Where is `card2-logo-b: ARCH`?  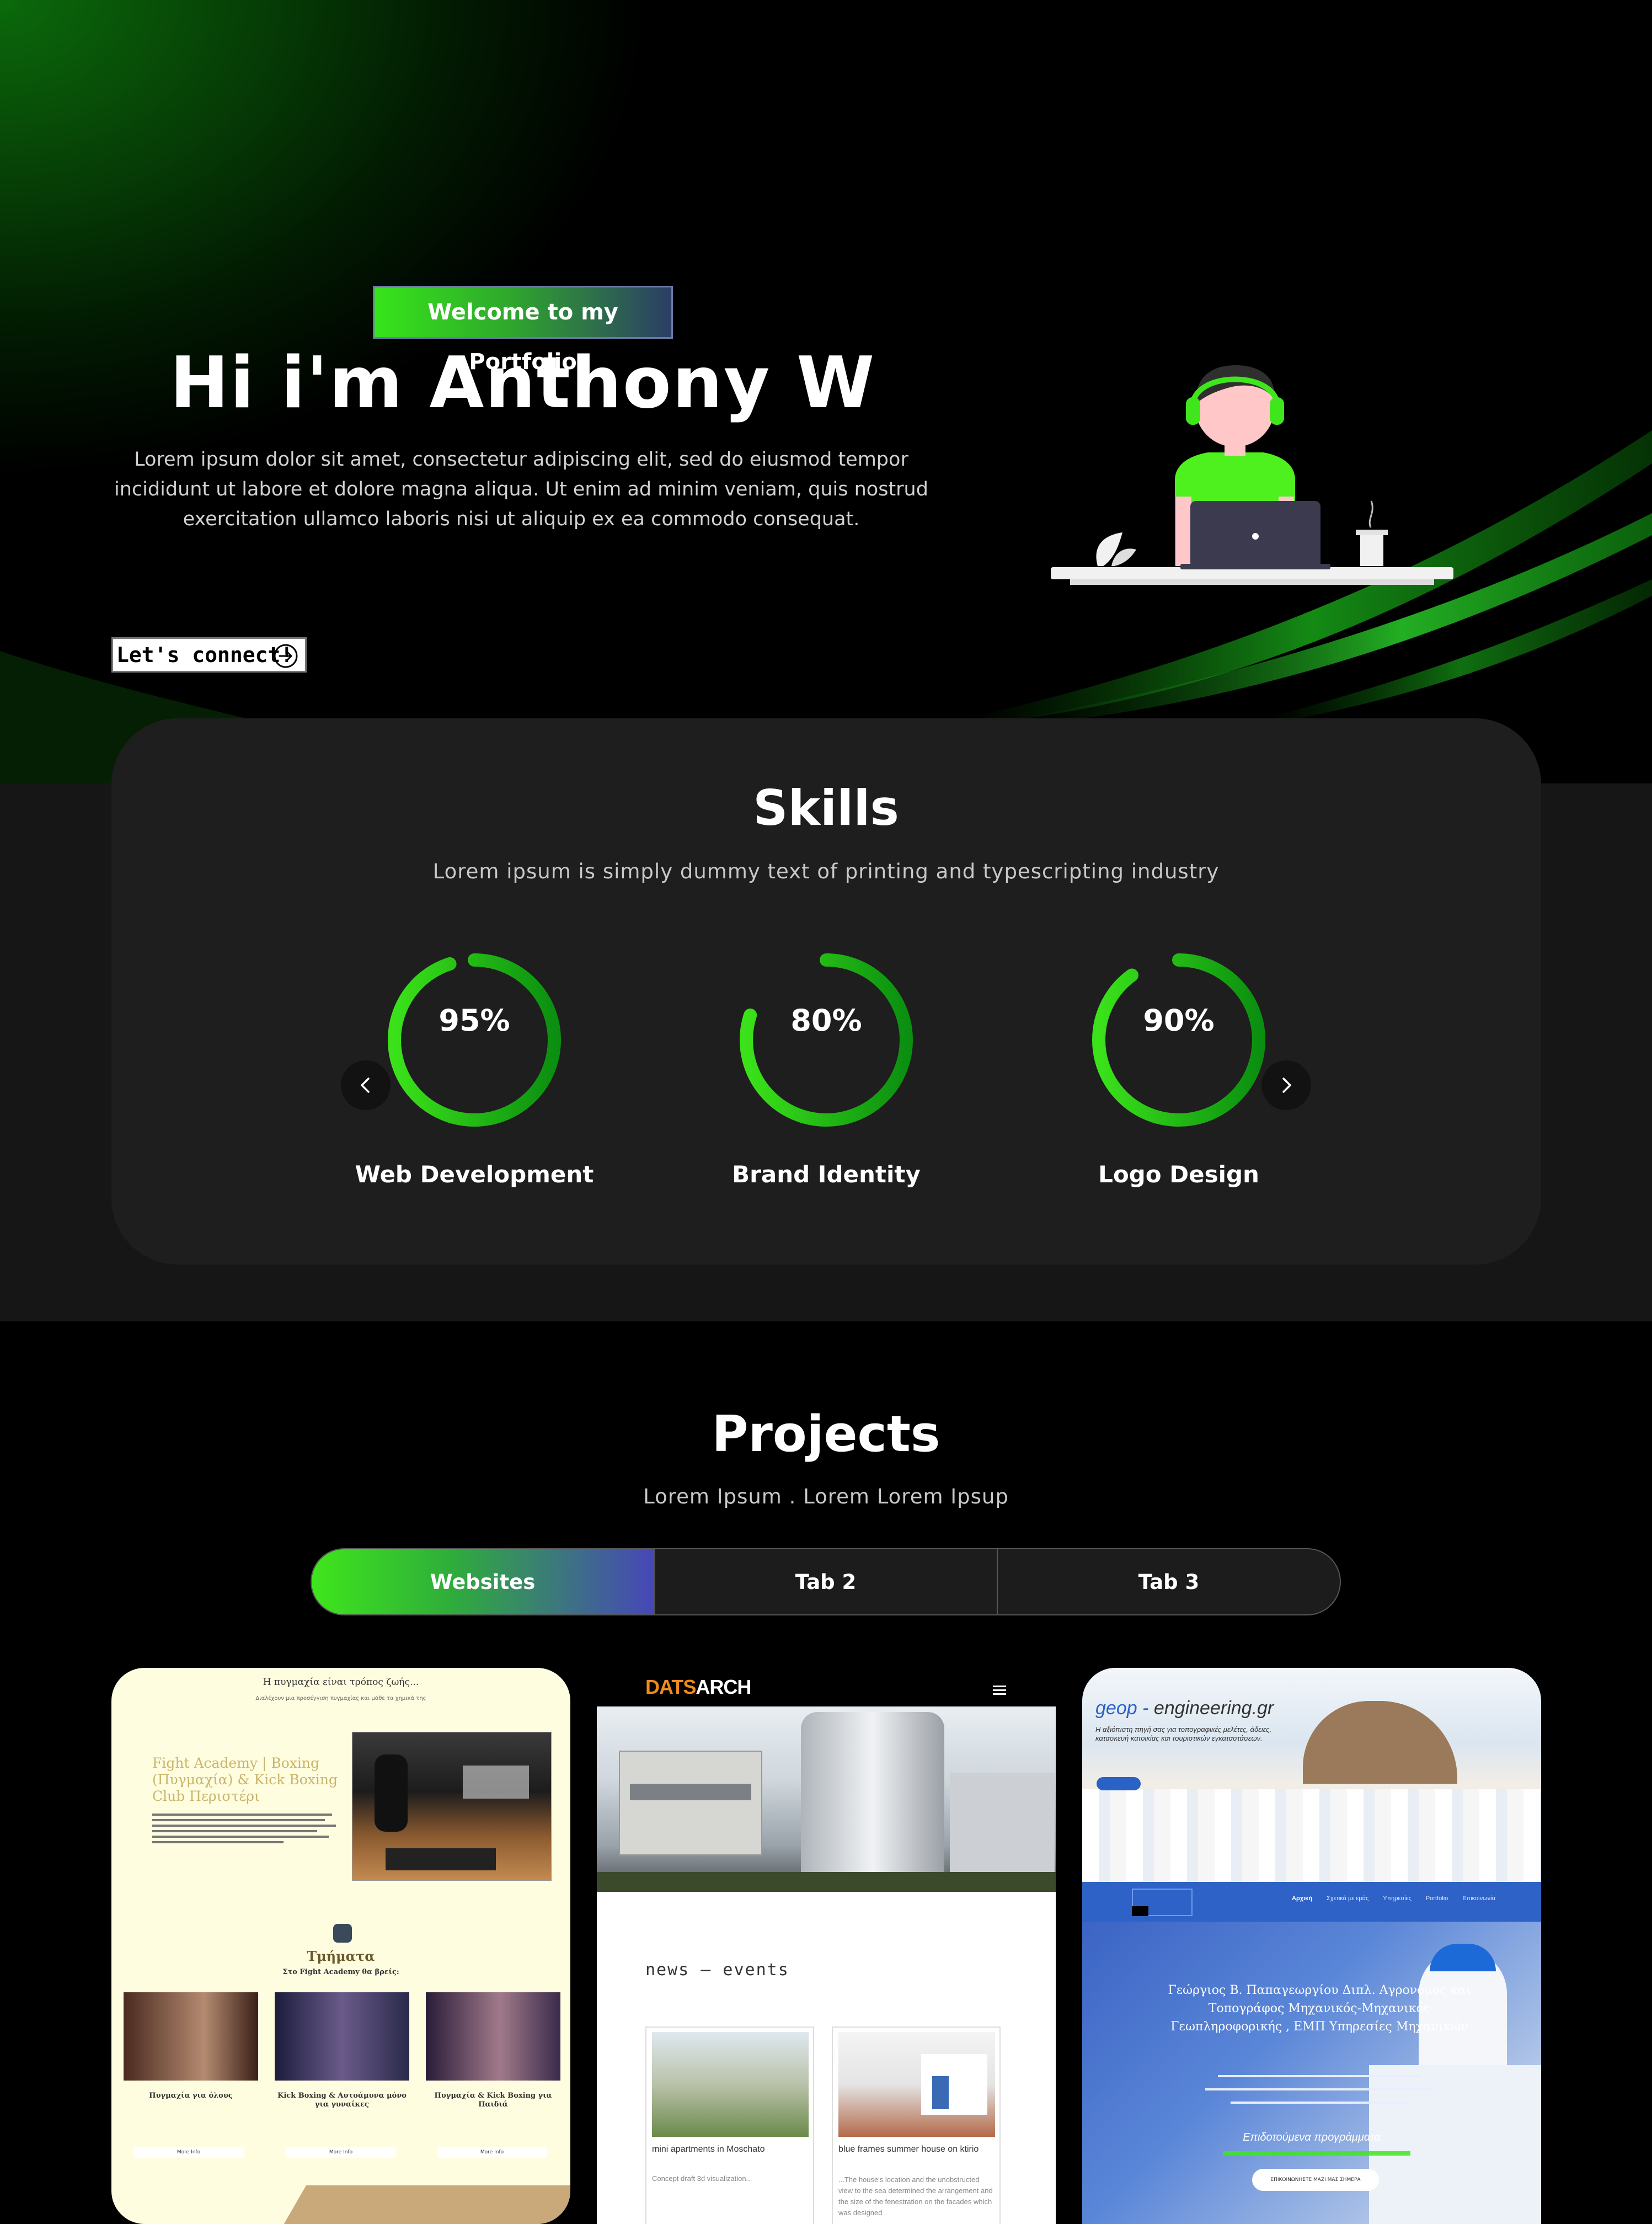
card2-logo-b: ARCH is located at coordinates (723, 1687).